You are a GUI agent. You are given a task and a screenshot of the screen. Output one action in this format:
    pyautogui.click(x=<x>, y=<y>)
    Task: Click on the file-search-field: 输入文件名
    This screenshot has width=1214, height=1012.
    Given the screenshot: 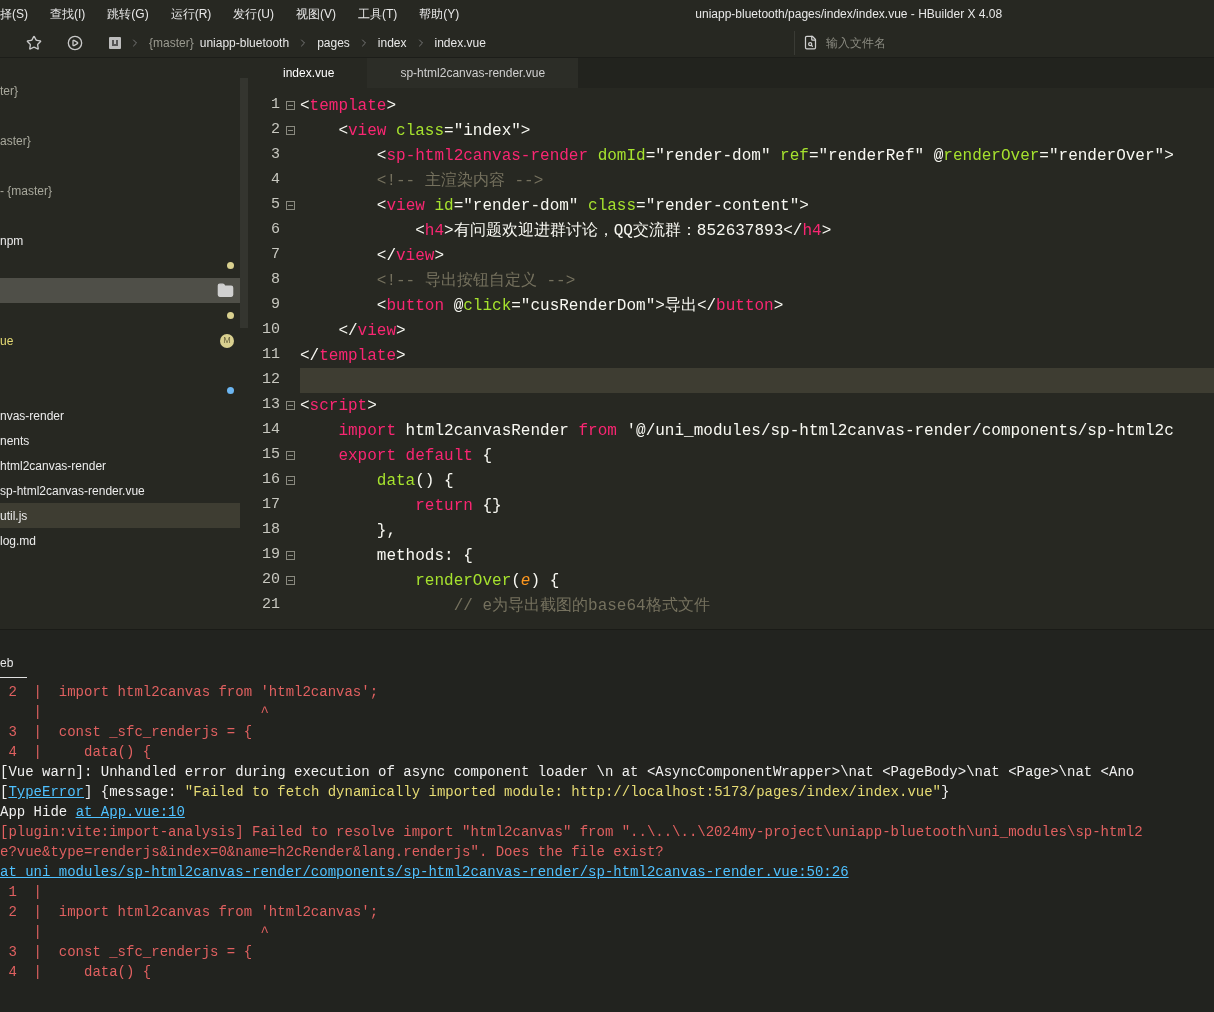 What is the action you would take?
    pyautogui.click(x=910, y=42)
    